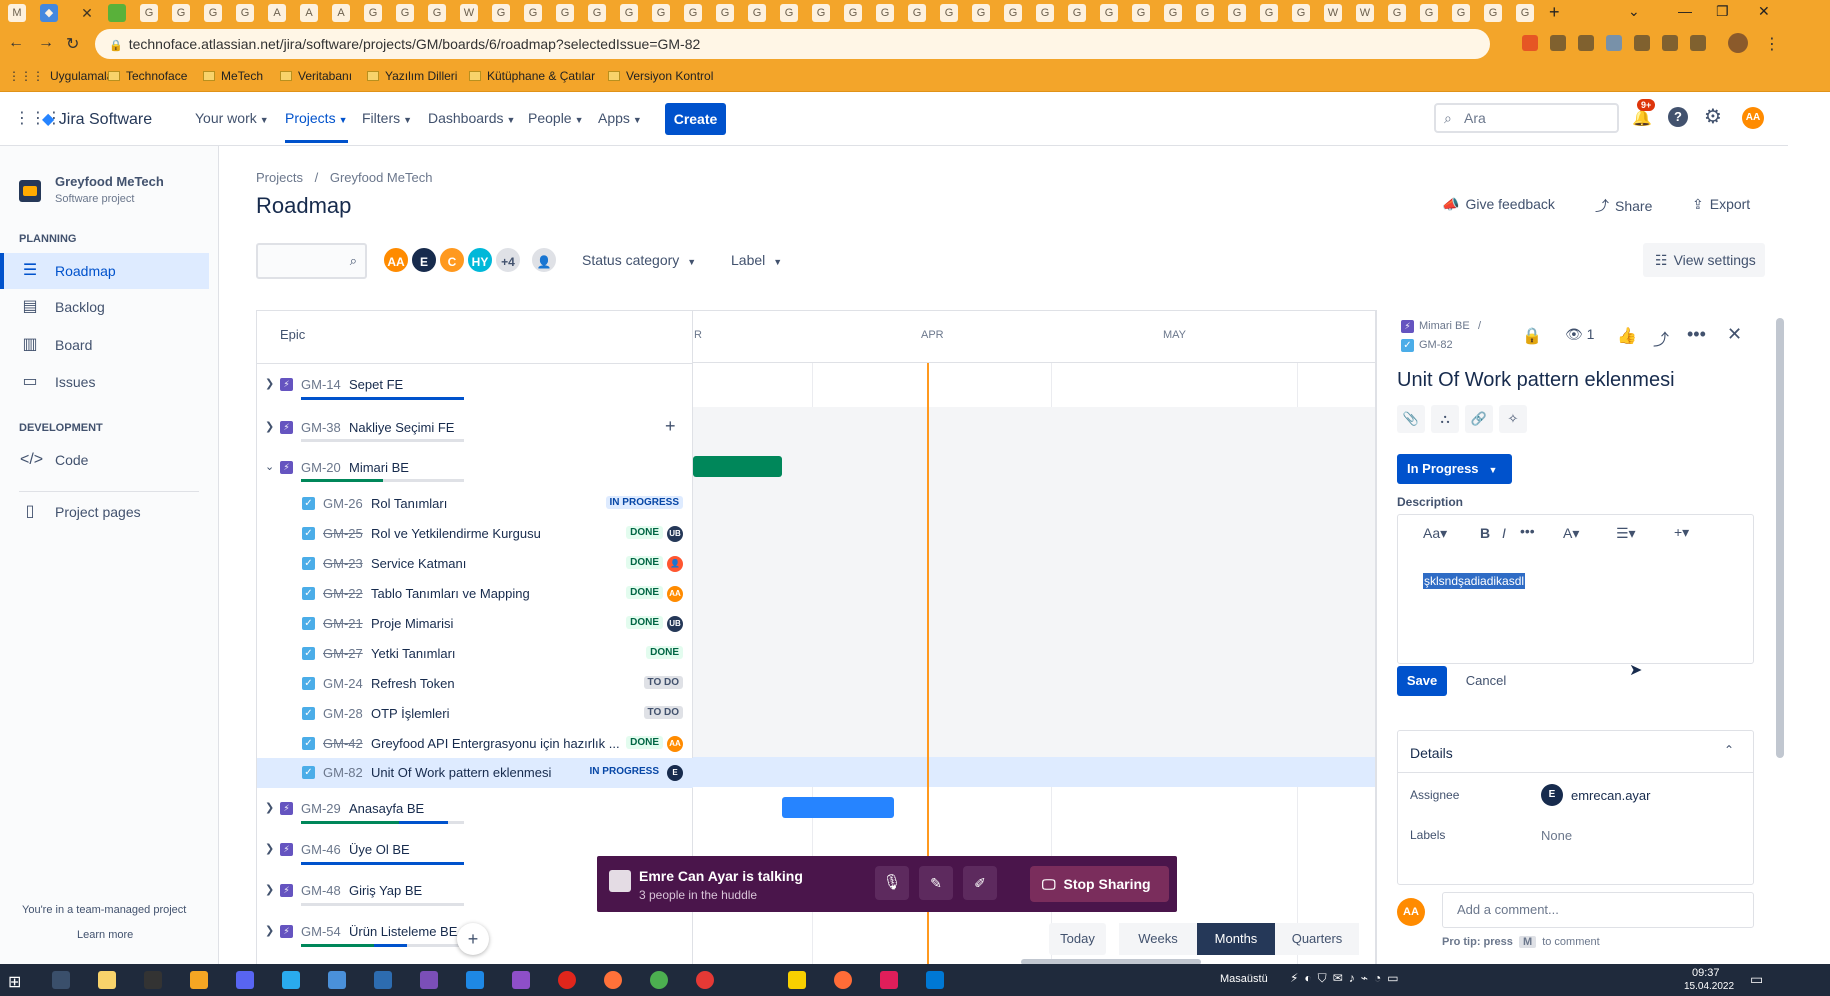  What do you see at coordinates (1610, 795) in the screenshot?
I see `assignee-value: emrecan.ayar` at bounding box center [1610, 795].